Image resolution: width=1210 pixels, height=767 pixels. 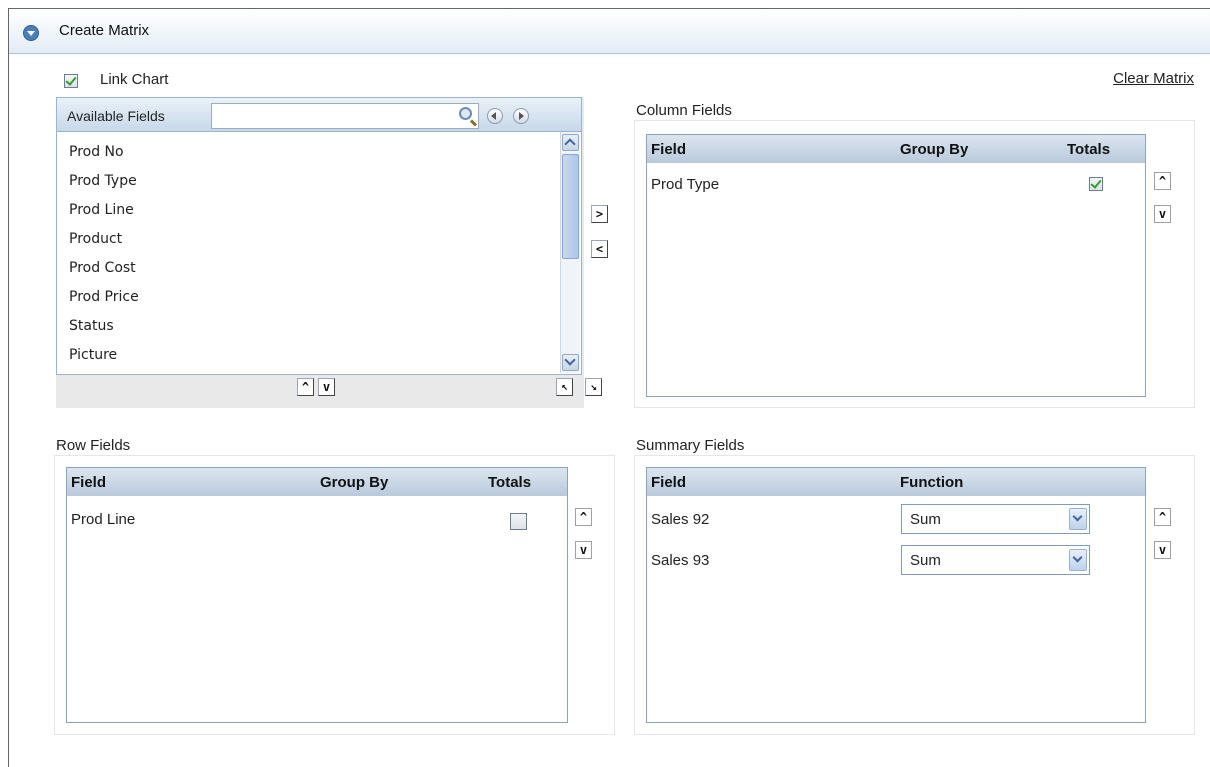 What do you see at coordinates (1153, 78) in the screenshot?
I see `clear-matrix-link: Clear Matrix` at bounding box center [1153, 78].